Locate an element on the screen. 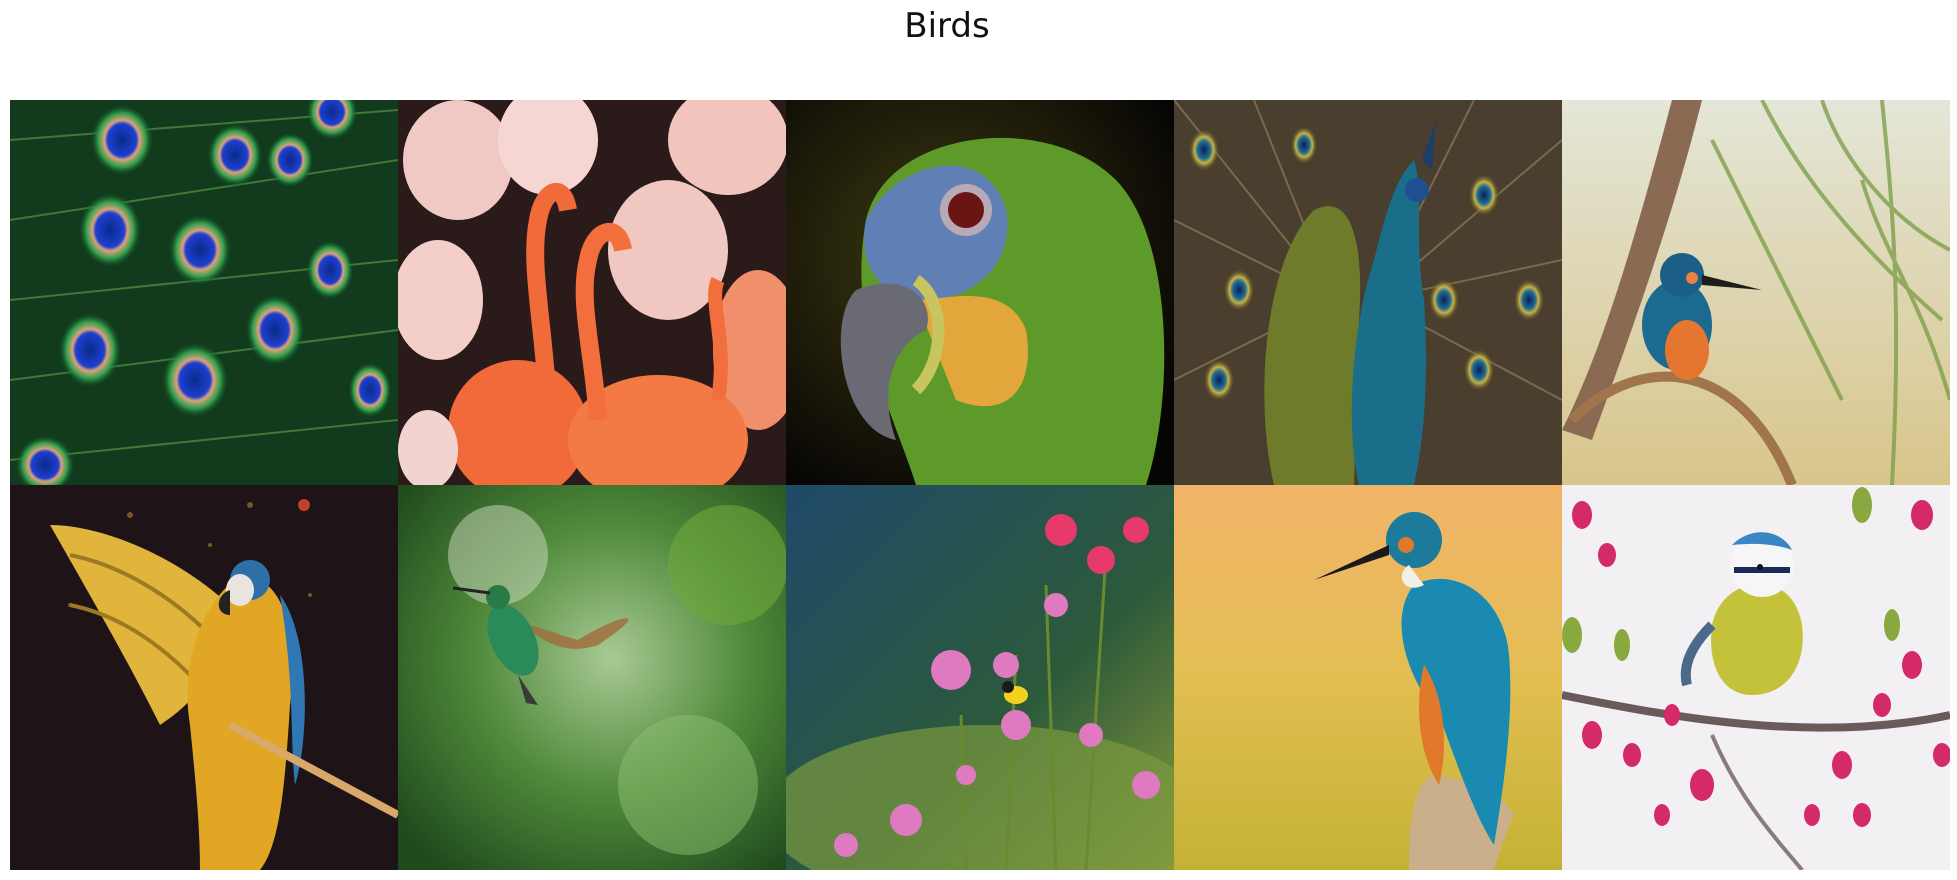 Image resolution: width=1957 pixels, height=880 pixels. macaw-icon is located at coordinates (204, 677).